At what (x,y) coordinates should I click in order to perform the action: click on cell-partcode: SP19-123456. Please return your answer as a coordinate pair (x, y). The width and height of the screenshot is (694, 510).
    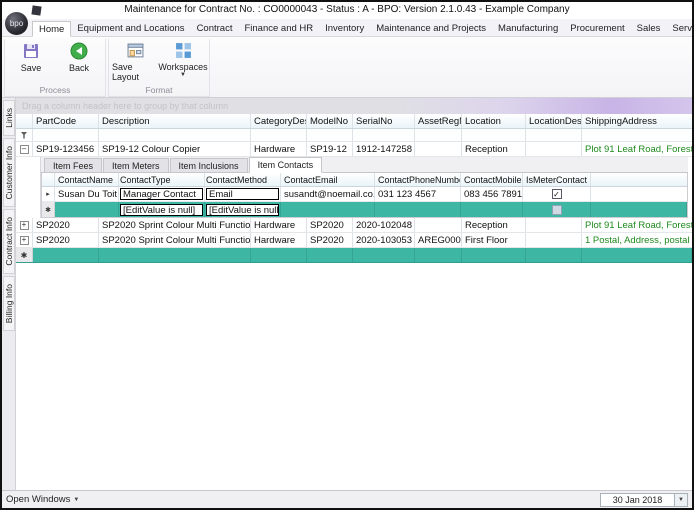
    Looking at the image, I should click on (66, 149).